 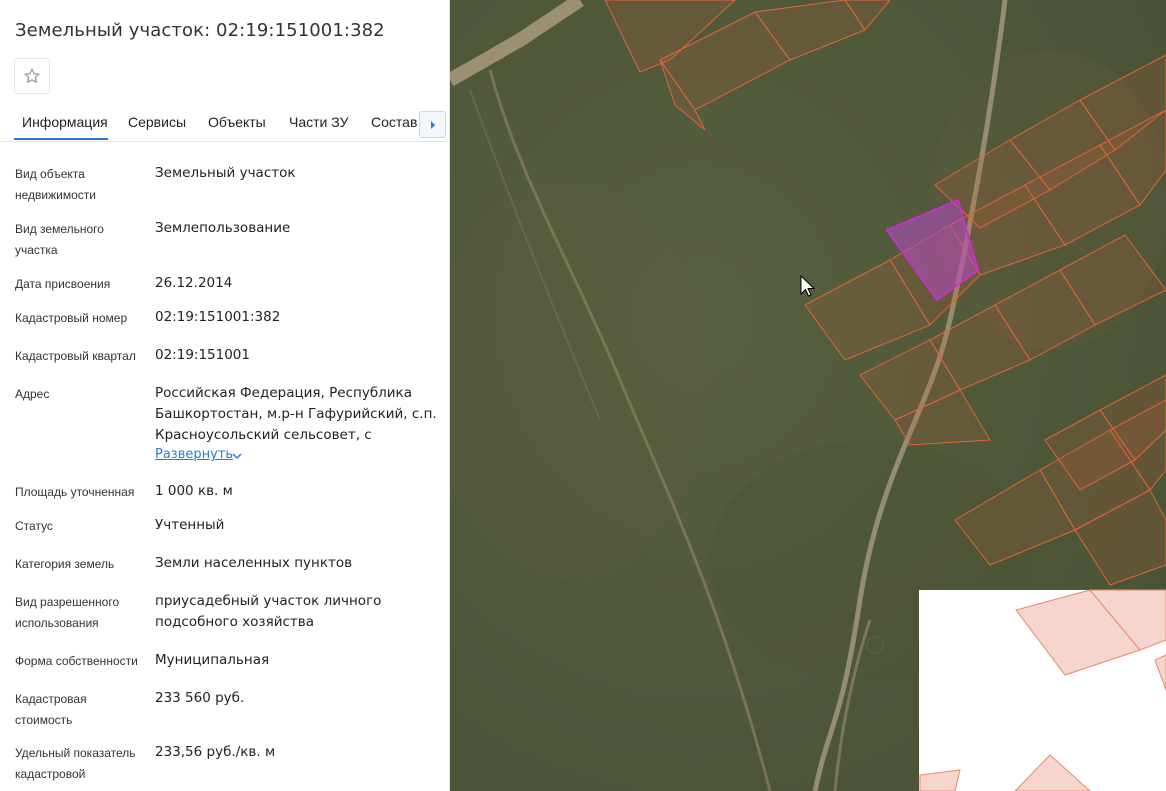 What do you see at coordinates (75, 492) in the screenshot?
I see `field-label: Площадь уточненная` at bounding box center [75, 492].